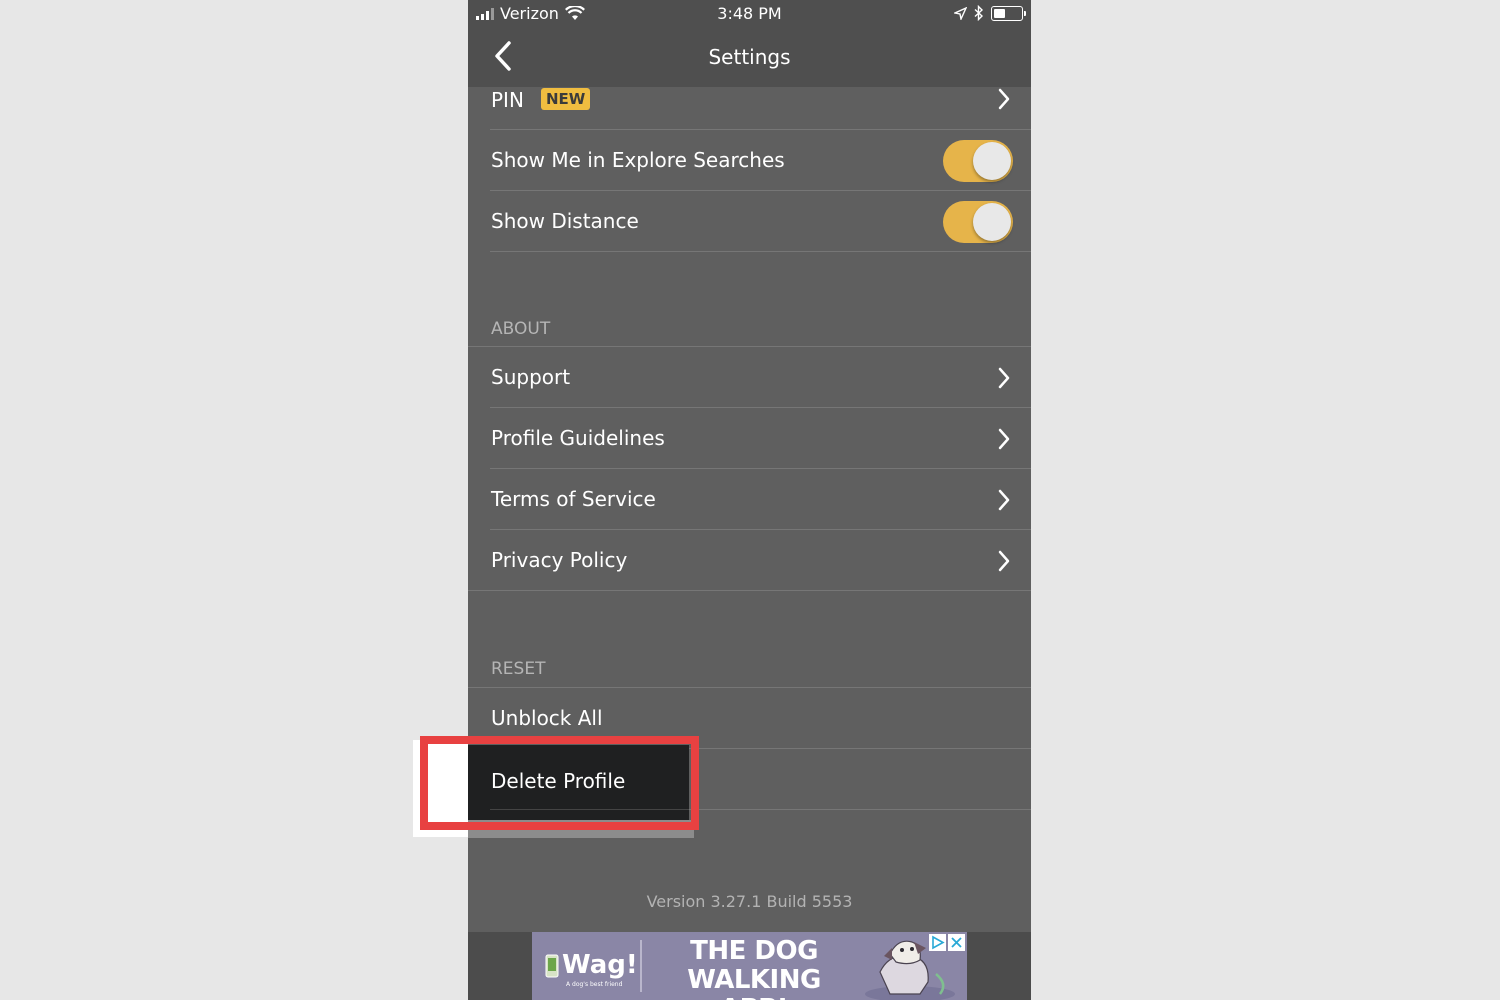 This screenshot has height=1000, width=1500. I want to click on ad-choices, so click(947, 942).